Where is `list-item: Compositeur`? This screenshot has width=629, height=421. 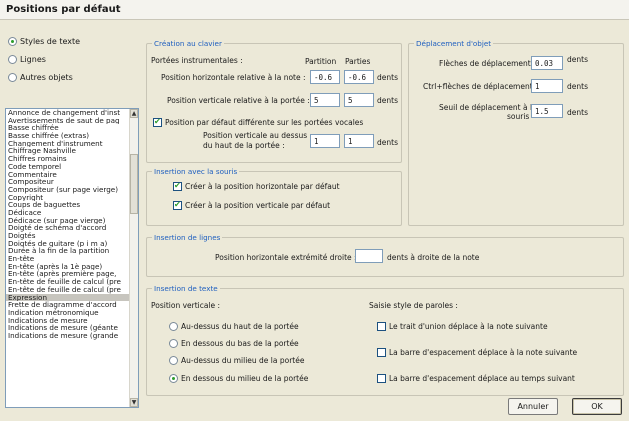
list-item: Compositeur is located at coordinates (68, 182).